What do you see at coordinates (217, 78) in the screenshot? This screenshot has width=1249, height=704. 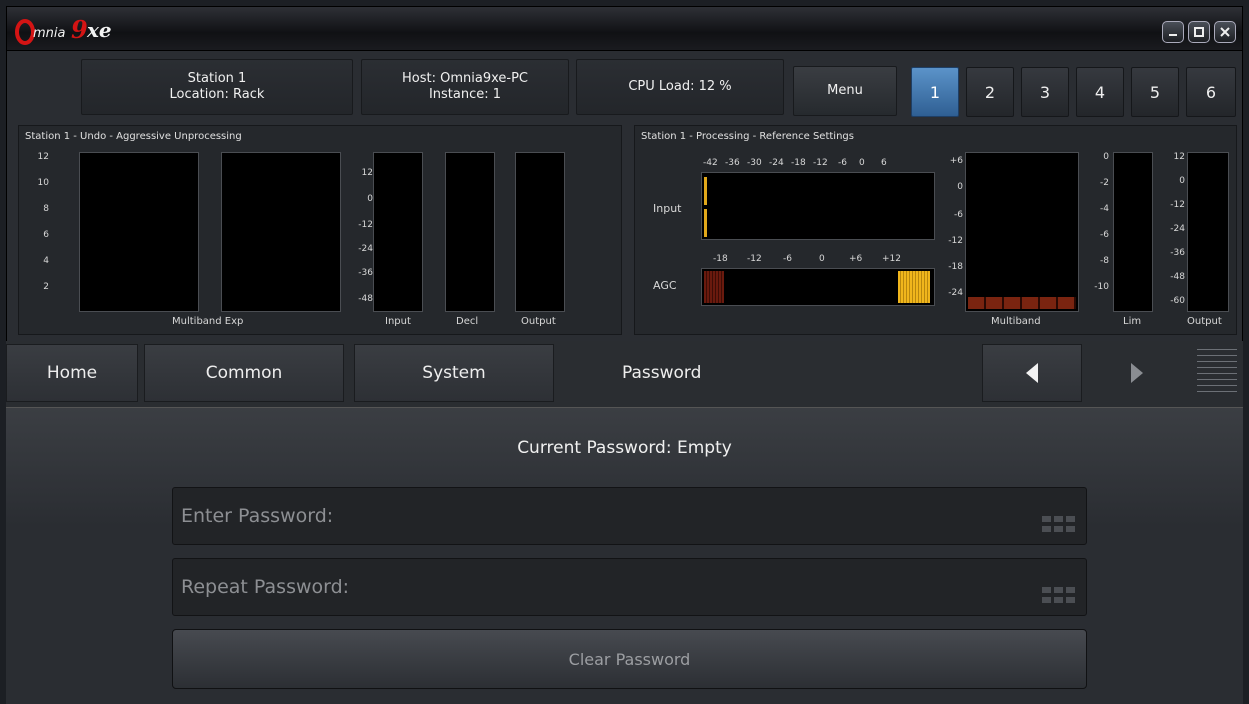 I see `station-name: Station 1` at bounding box center [217, 78].